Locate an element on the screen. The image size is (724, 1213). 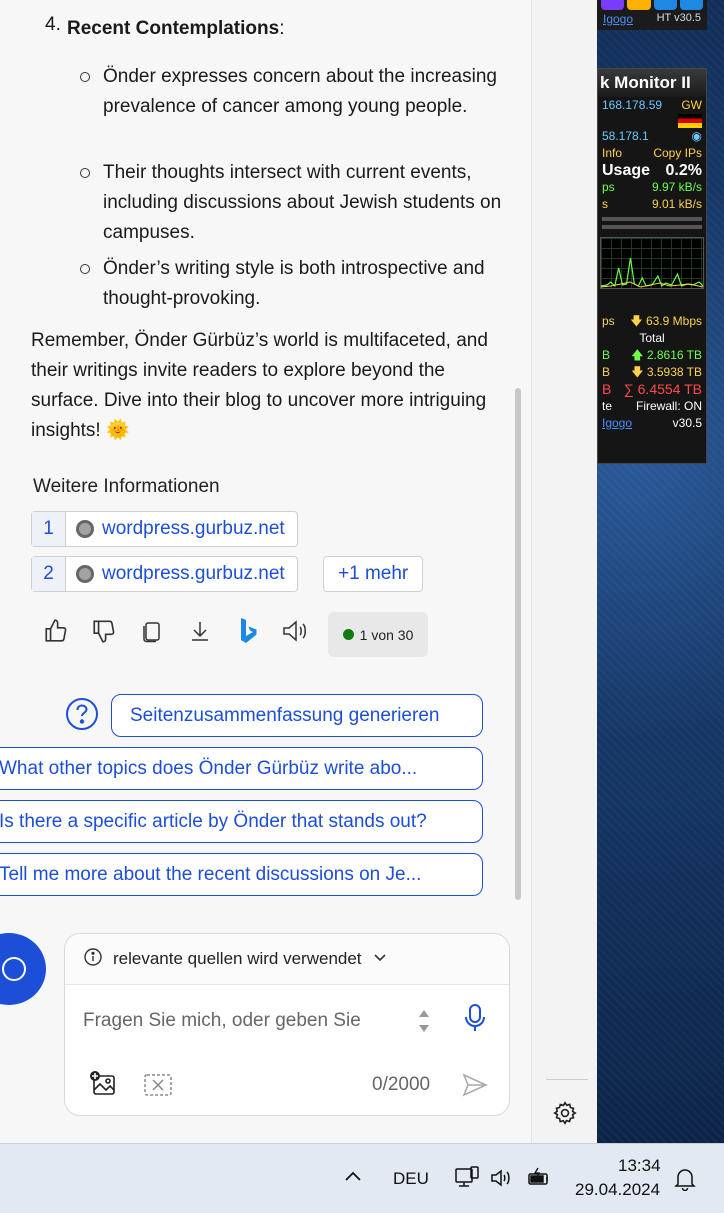
netmon-traffic-graph is located at coordinates (652, 263).